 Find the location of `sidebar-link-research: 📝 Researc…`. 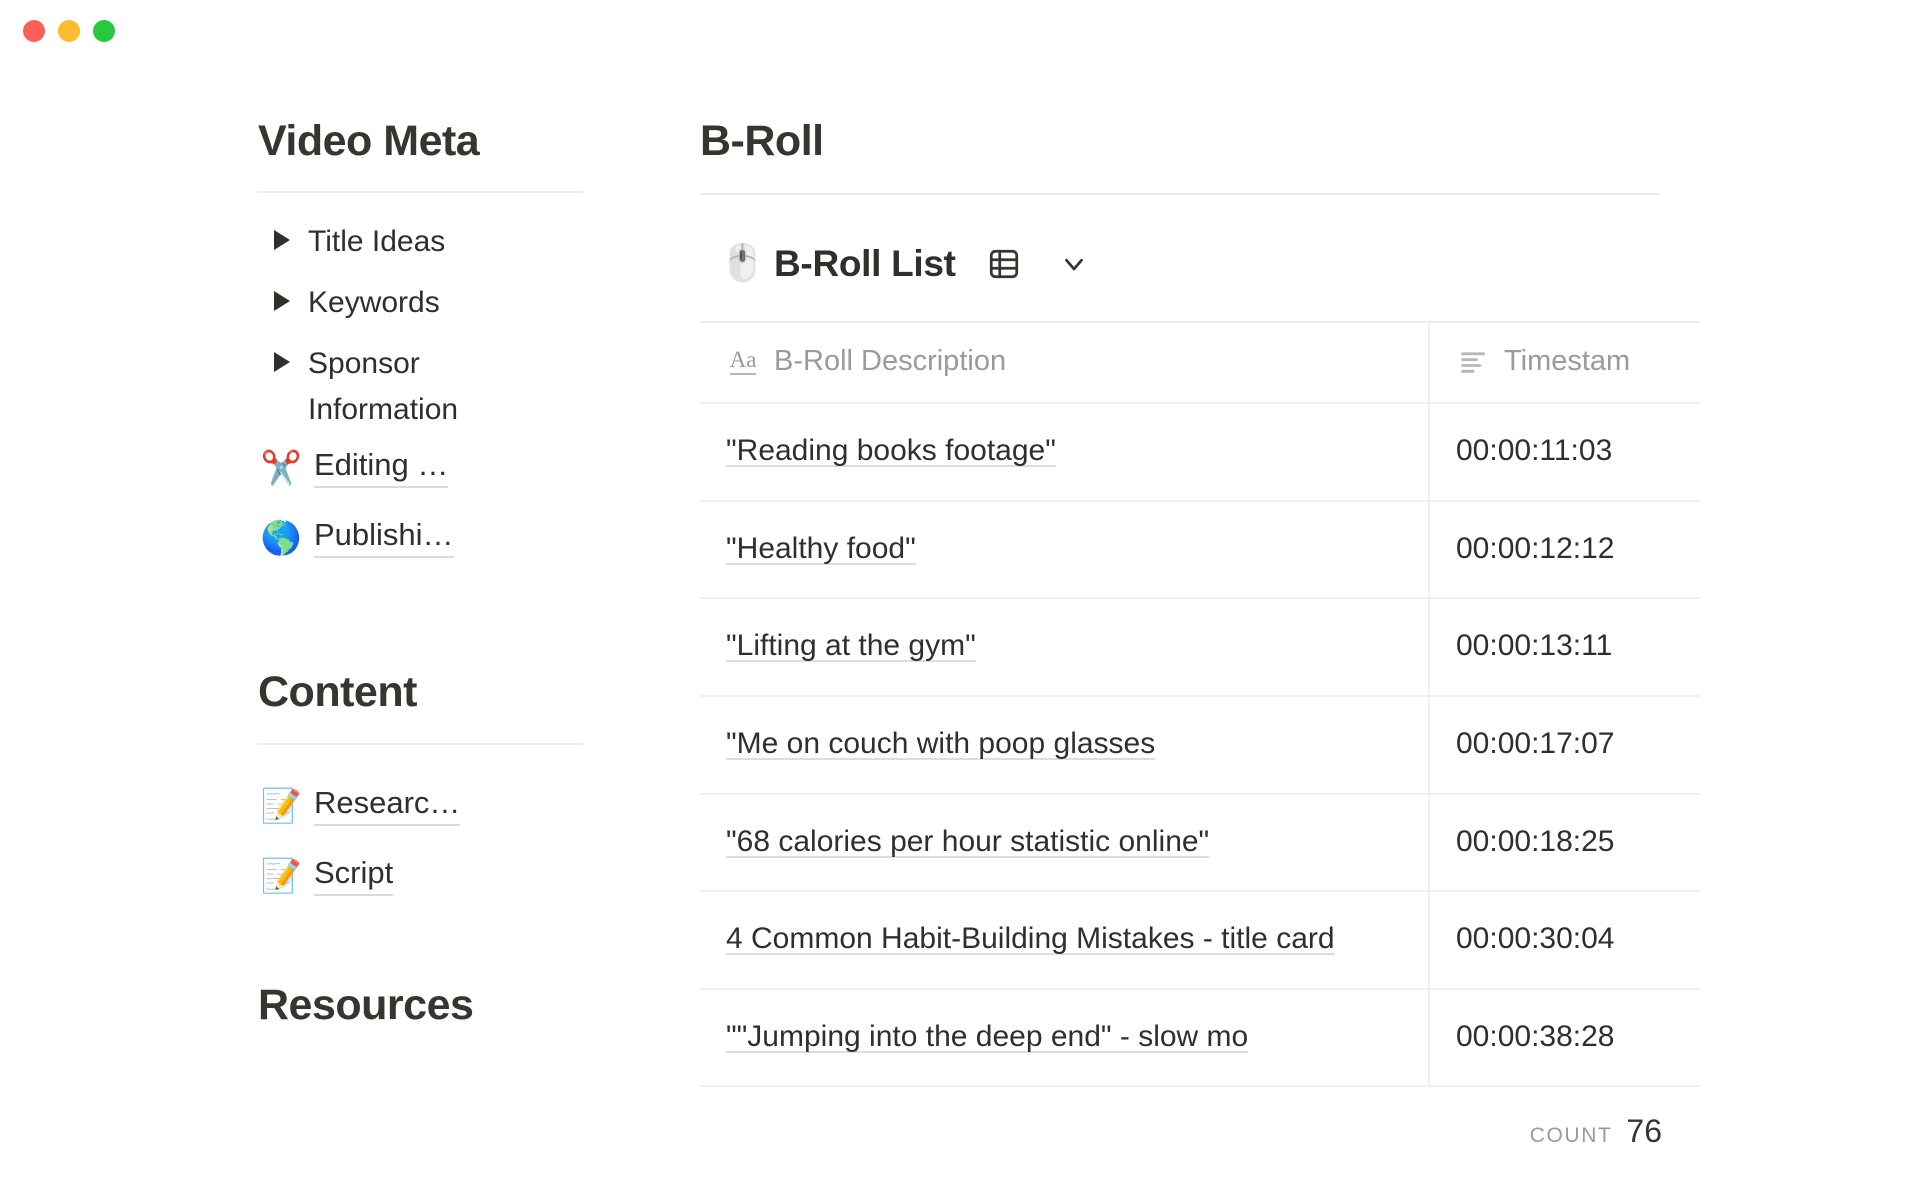

sidebar-link-research: 📝 Researc… is located at coordinates (423, 806).